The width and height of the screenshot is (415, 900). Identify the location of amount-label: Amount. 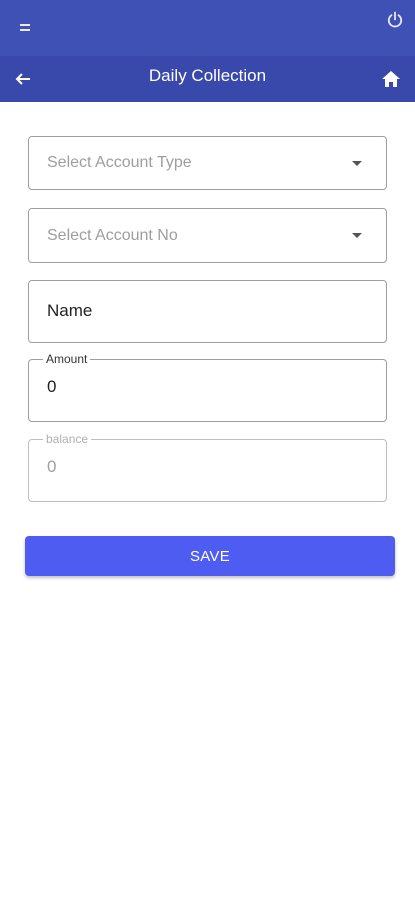
(67, 359).